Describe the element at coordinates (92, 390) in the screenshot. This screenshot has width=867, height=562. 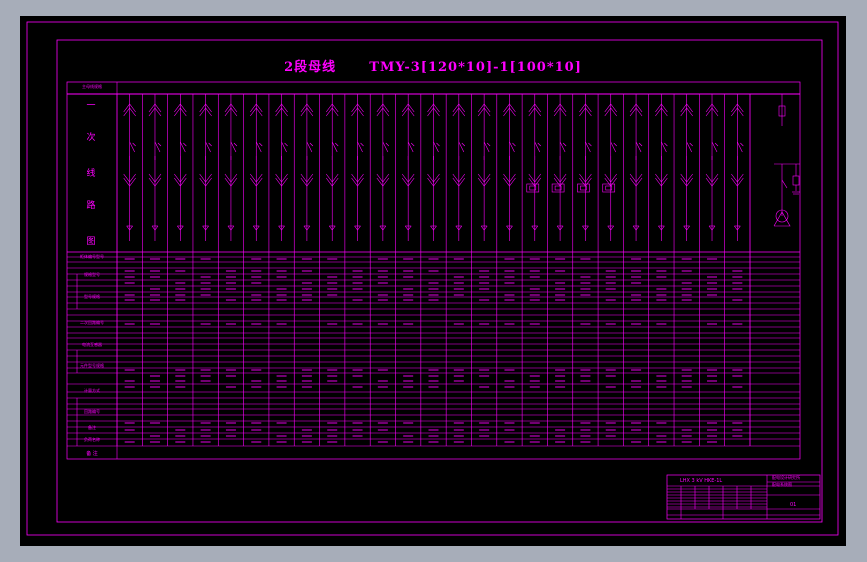
I see `row-label-7: 计量方式` at that location.